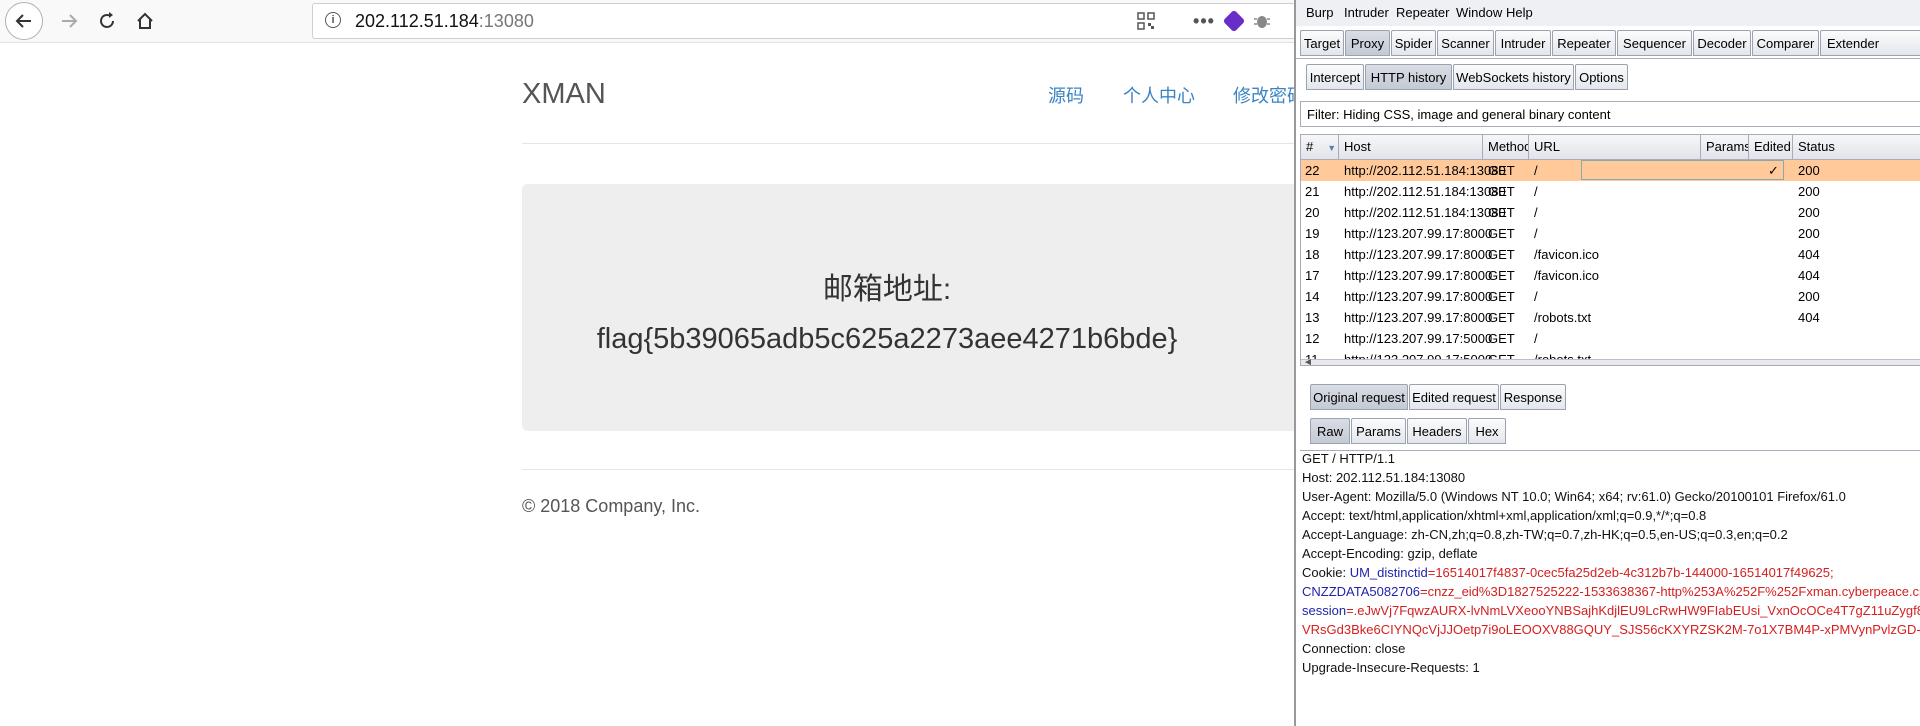  What do you see at coordinates (1335, 77) in the screenshot?
I see `tab-intercept: Intercept` at bounding box center [1335, 77].